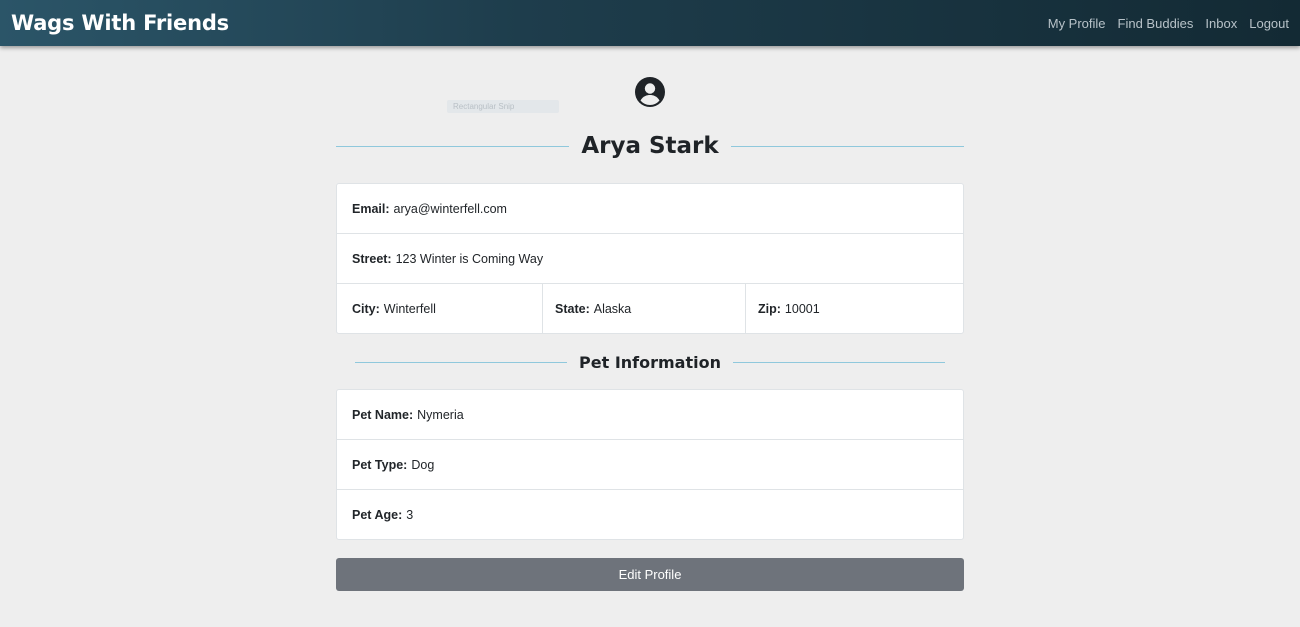 The height and width of the screenshot is (627, 1300). What do you see at coordinates (650, 415) in the screenshot?
I see `pet-name-row: Pet Name: Nymeria` at bounding box center [650, 415].